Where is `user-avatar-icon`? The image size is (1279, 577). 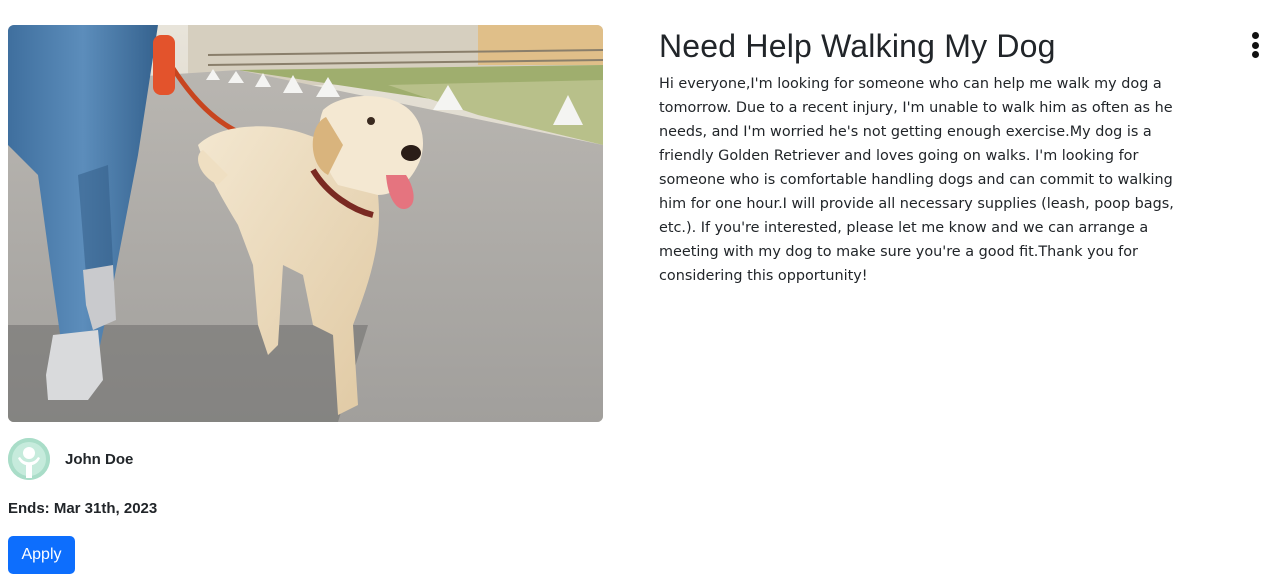
user-avatar-icon is located at coordinates (29, 459).